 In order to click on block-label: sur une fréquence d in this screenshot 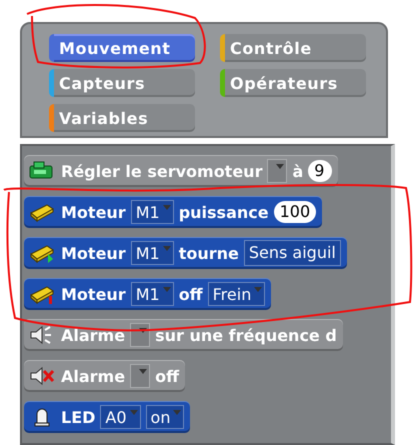, I will do `click(246, 335)`.